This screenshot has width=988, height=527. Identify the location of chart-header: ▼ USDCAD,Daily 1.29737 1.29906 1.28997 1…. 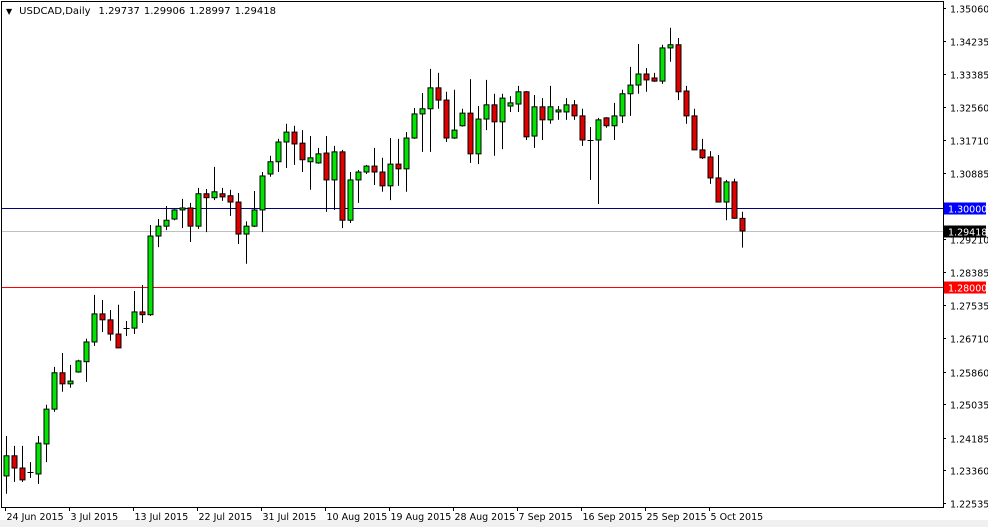
(141, 11).